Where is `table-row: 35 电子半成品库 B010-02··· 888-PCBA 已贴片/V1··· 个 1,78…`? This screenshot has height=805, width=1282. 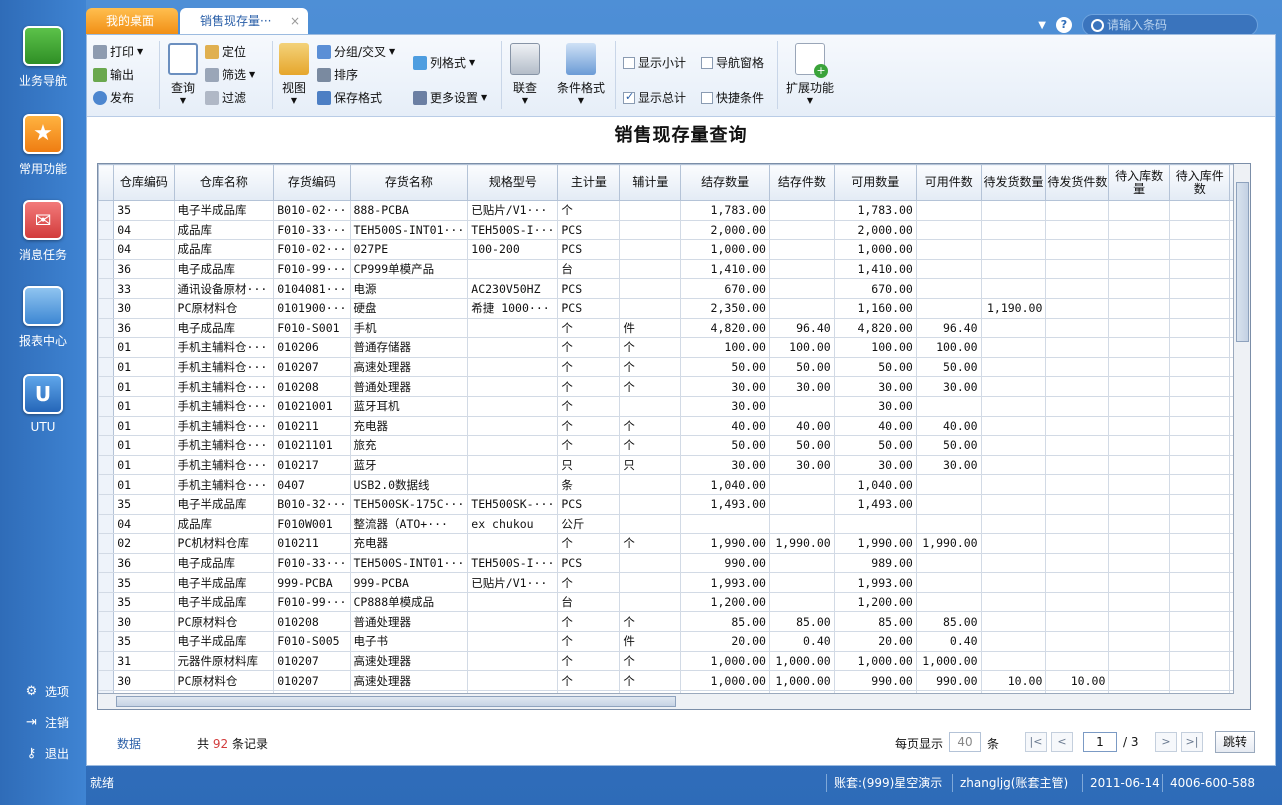
table-row: 35 电子半成品库 B010-02··· 888-PCBA 已贴片/V1··· 个 1,78… is located at coordinates (674, 210).